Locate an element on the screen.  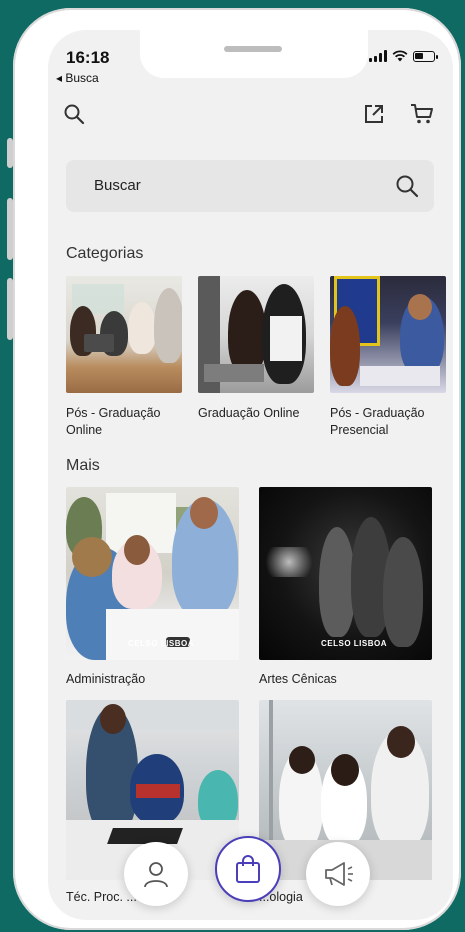
light-beam is located at coordinates (289, 562).